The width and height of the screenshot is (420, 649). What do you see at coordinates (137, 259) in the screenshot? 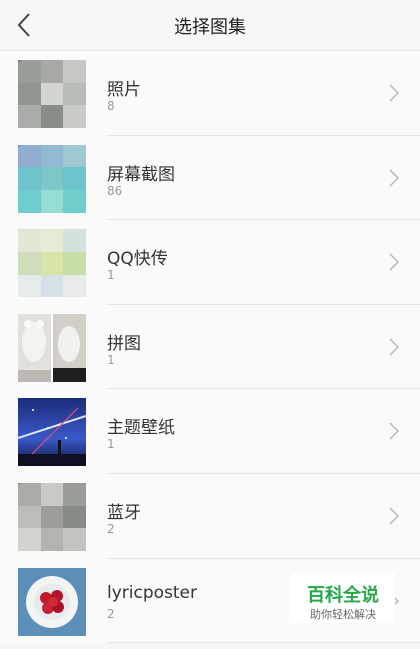
I see `album-name: QQ快传` at bounding box center [137, 259].